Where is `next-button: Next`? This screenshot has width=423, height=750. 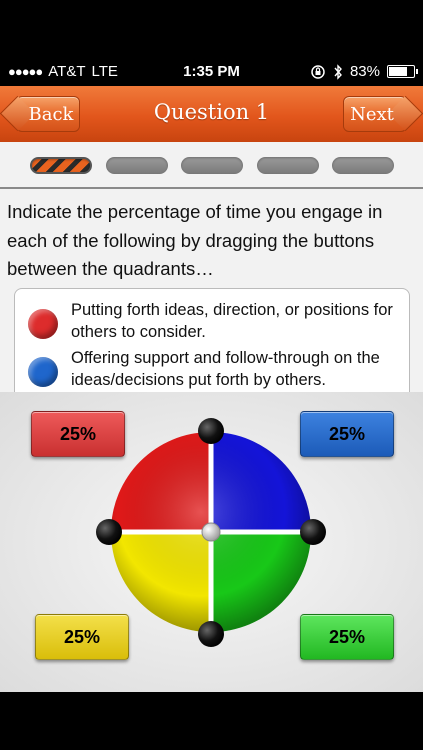
next-button: Next is located at coordinates (383, 113).